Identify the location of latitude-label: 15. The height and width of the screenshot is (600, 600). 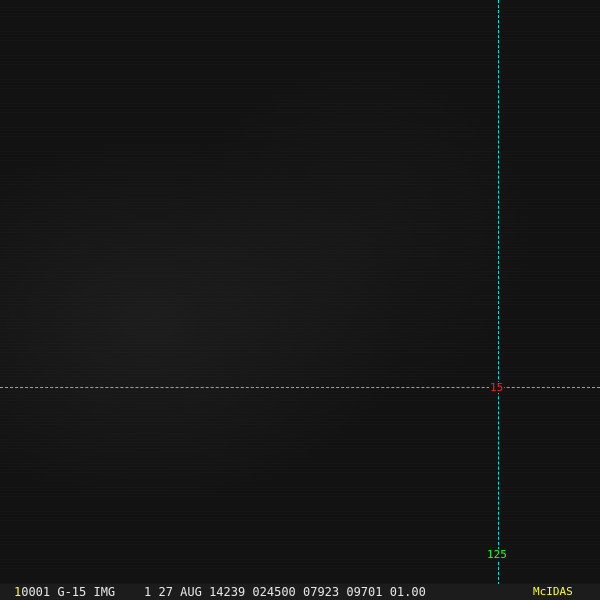
(497, 387).